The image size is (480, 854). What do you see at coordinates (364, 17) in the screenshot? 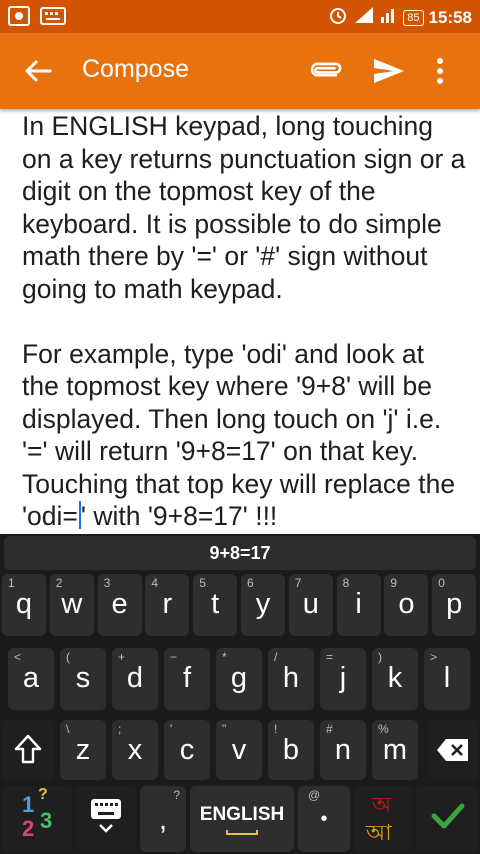
I see `signal-4g-icon` at bounding box center [364, 17].